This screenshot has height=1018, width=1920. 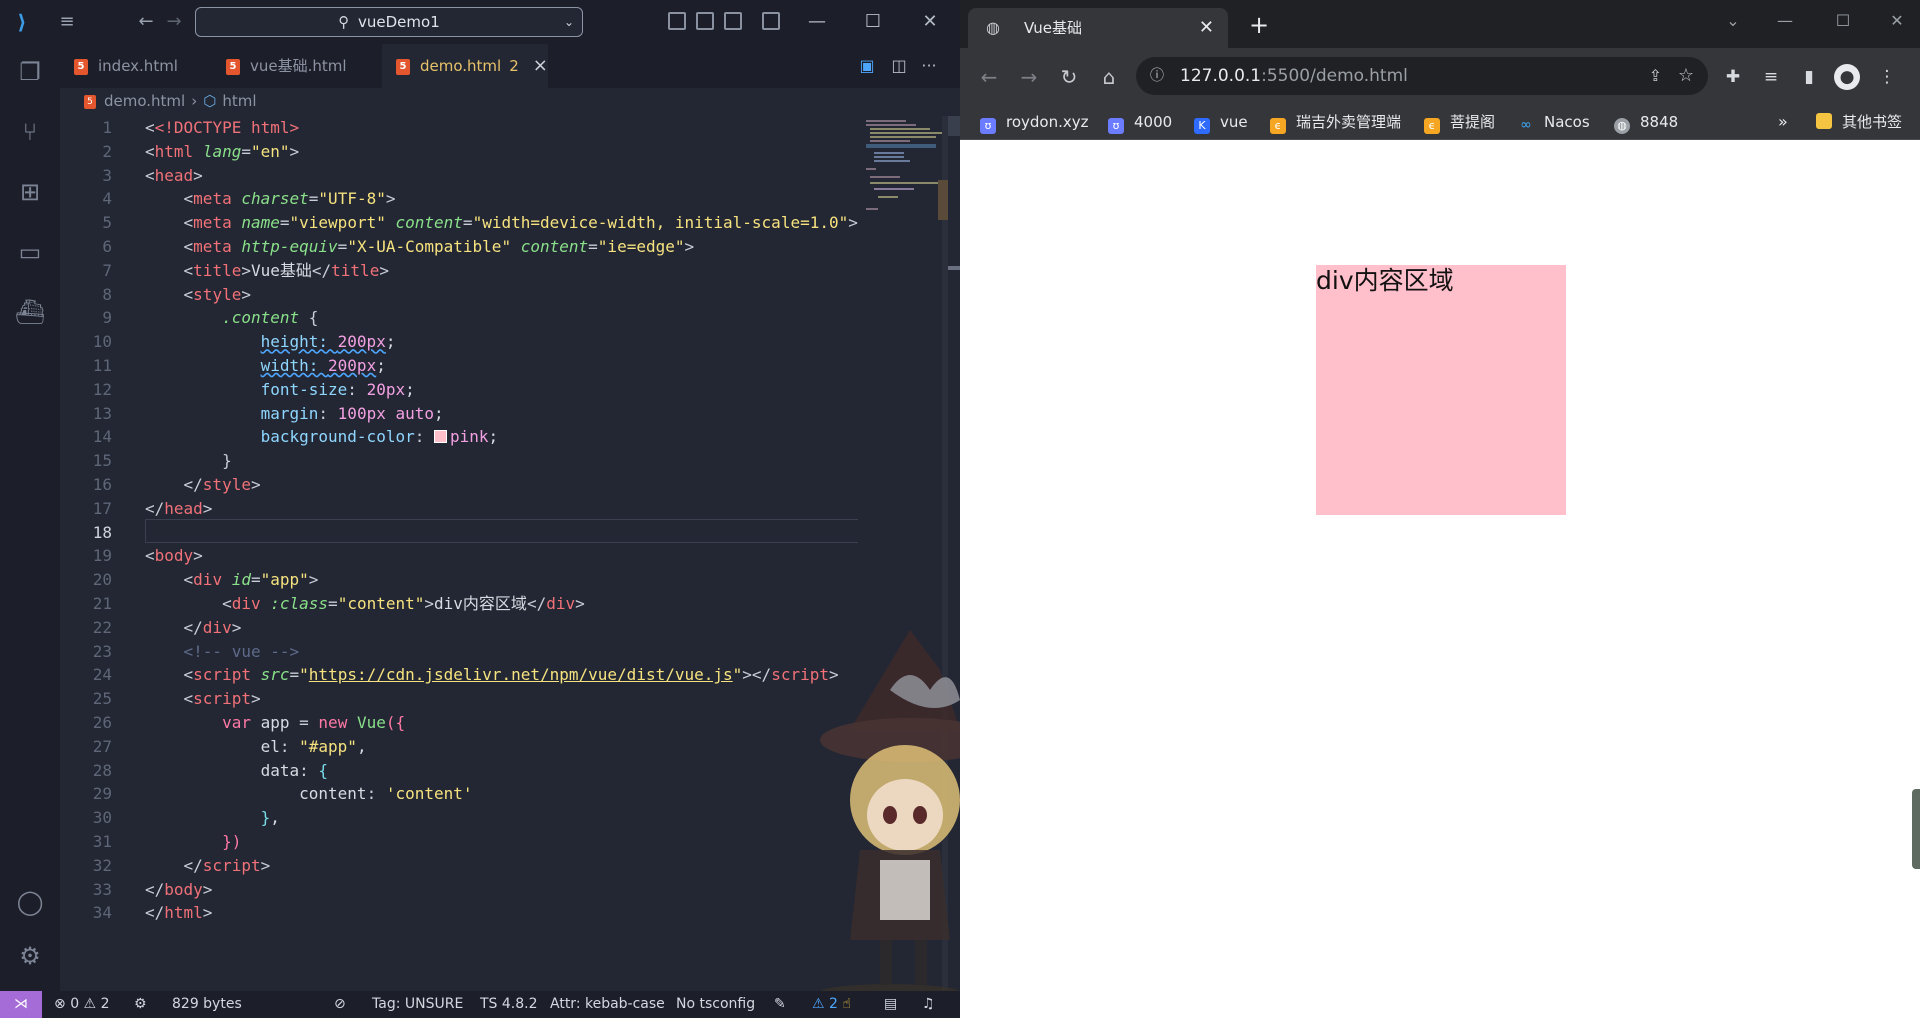 What do you see at coordinates (67, 22) in the screenshot?
I see `menu-icon: ≡` at bounding box center [67, 22].